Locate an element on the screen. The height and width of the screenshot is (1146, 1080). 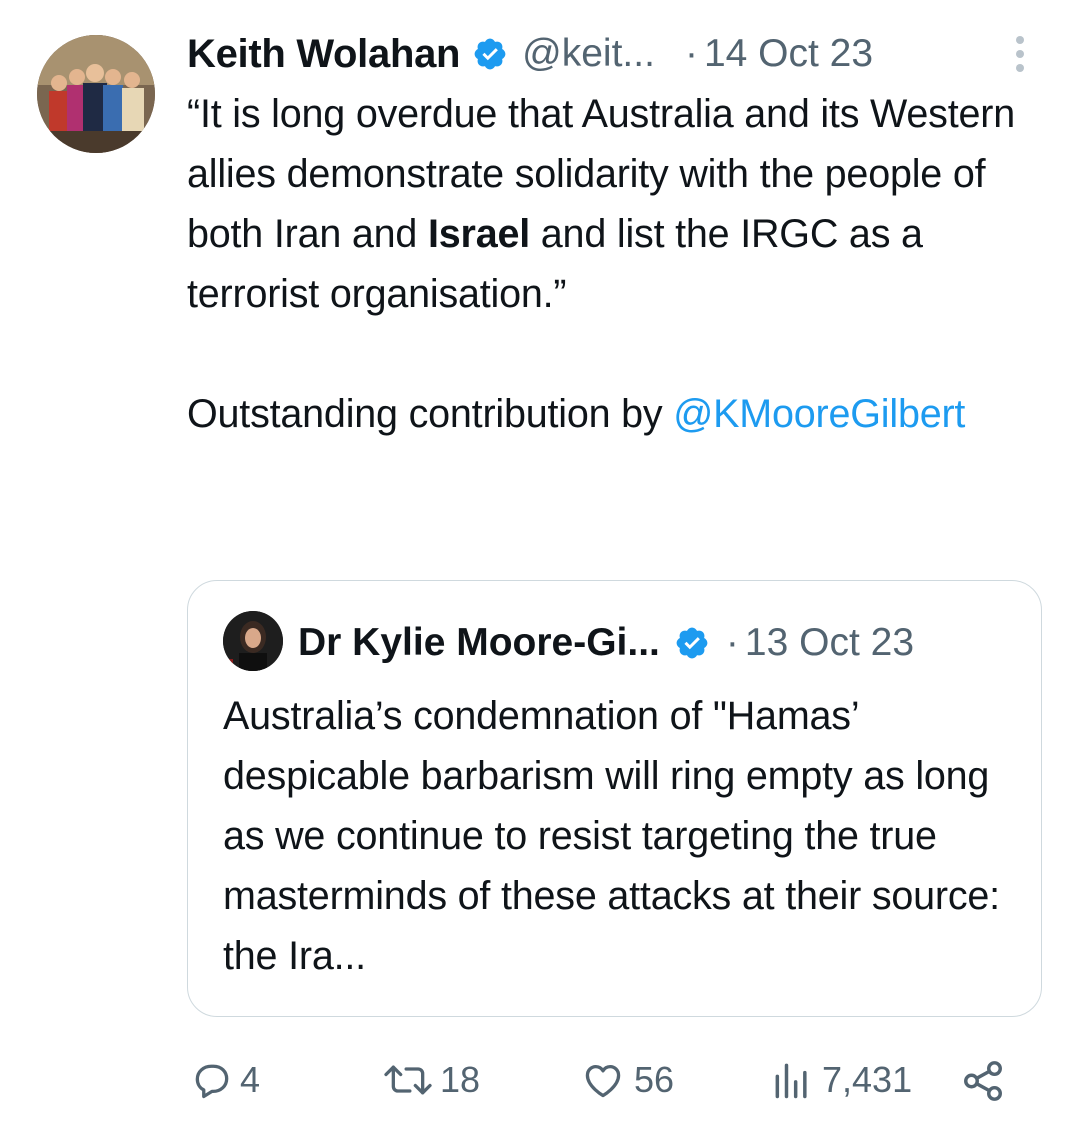
share-icon is located at coordinates (983, 1081).